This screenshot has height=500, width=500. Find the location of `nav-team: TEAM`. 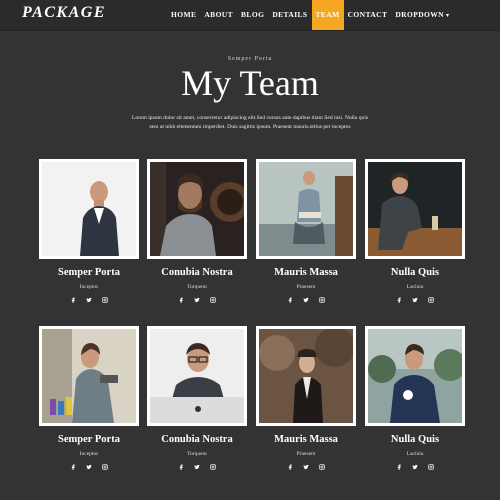

nav-team: TEAM is located at coordinates (327, 15).